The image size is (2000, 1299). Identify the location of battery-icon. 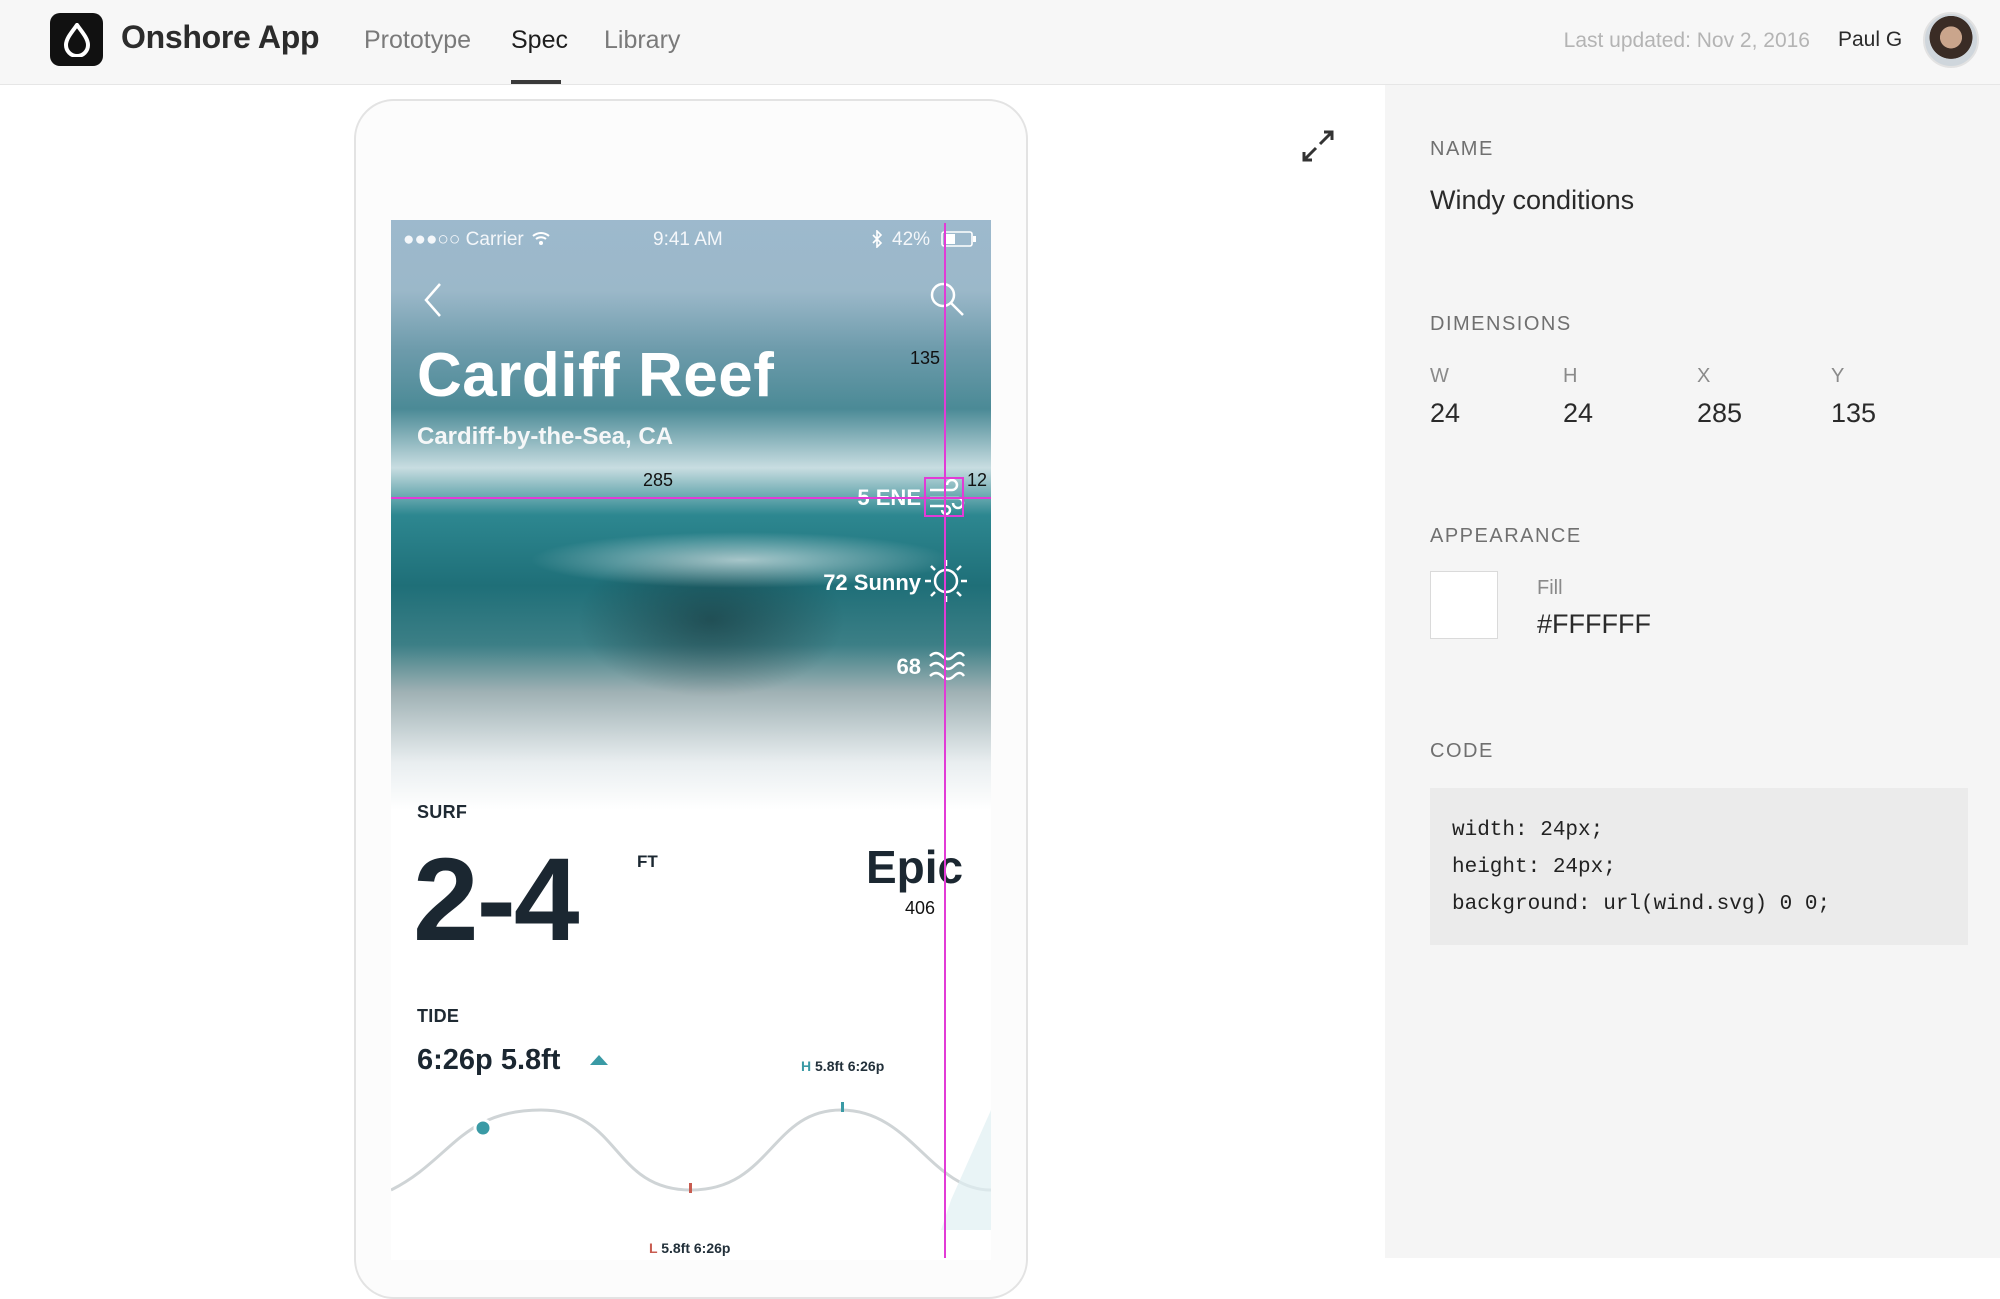
(958, 239).